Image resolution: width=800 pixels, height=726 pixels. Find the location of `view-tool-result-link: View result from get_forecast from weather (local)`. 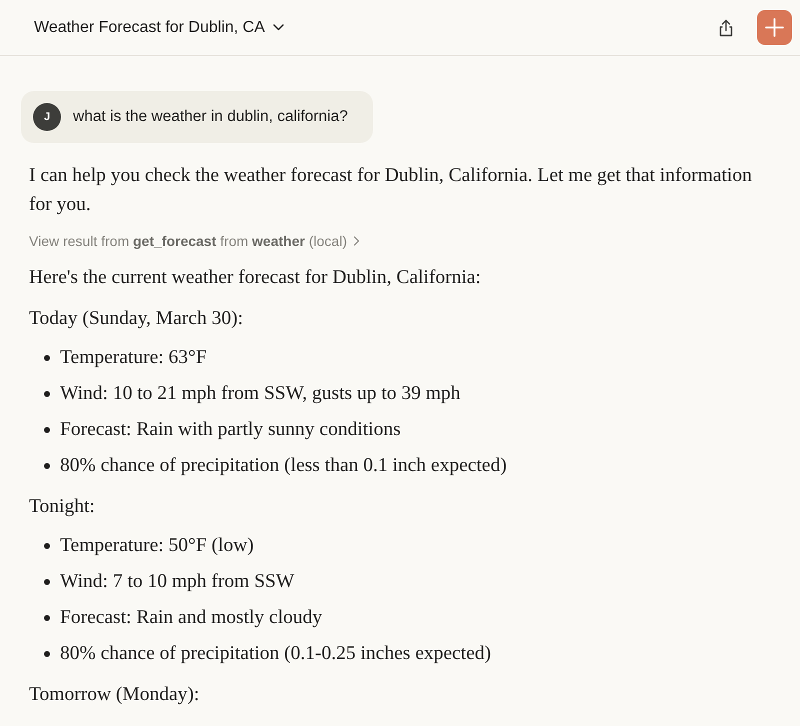

view-tool-result-link: View result from get_forecast from weather (local) is located at coordinates (194, 241).